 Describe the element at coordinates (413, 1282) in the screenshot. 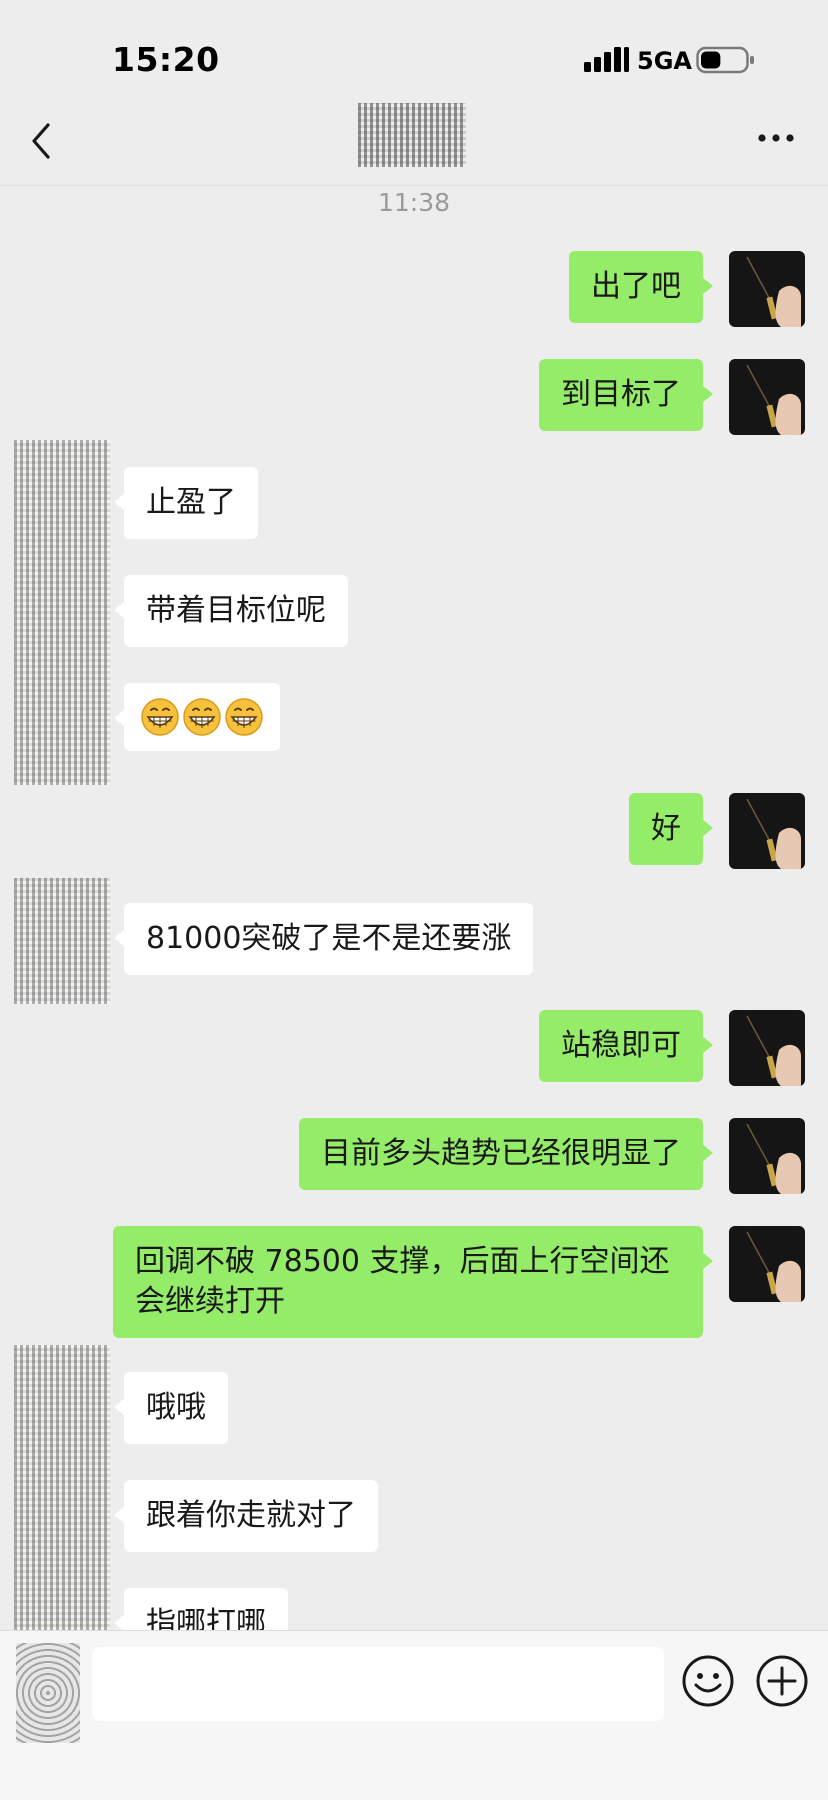

I see `message-bubble-me: 回调不破 78500 支撑，后面上行空间还会继续打开` at that location.